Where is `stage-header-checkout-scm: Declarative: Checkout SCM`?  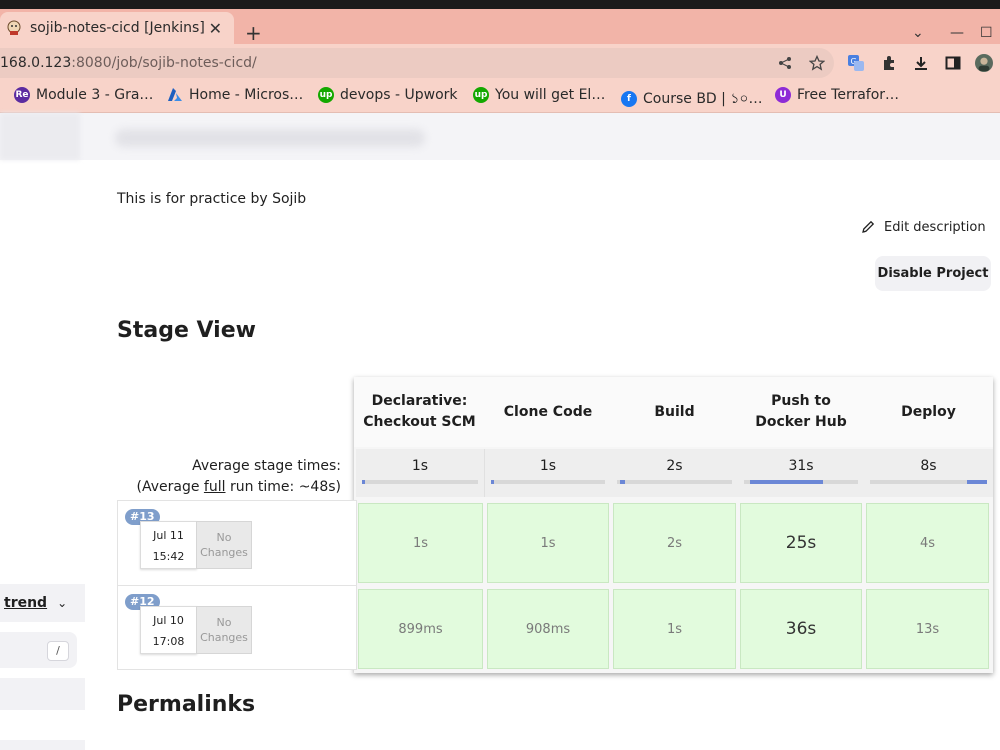 stage-header-checkout-scm: Declarative: Checkout SCM is located at coordinates (420, 412).